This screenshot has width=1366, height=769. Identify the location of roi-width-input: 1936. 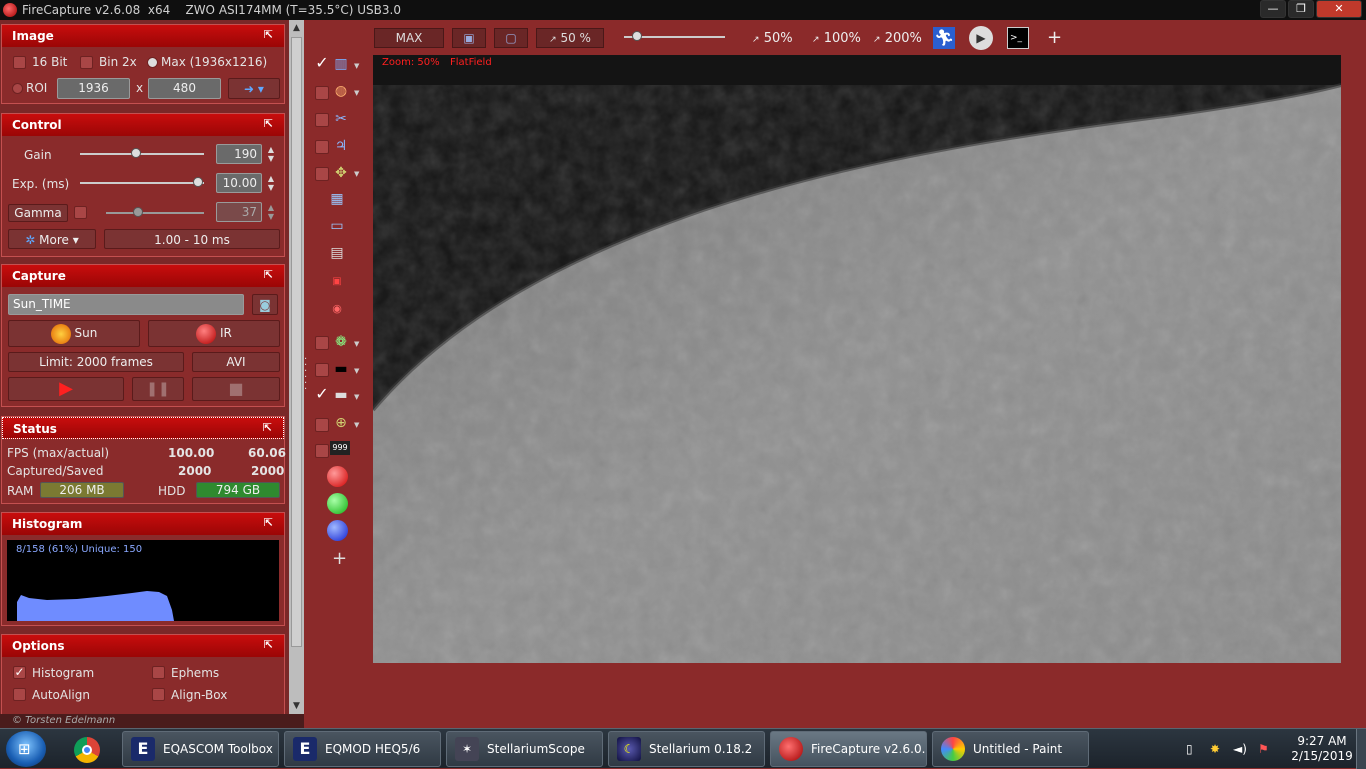
(93, 88).